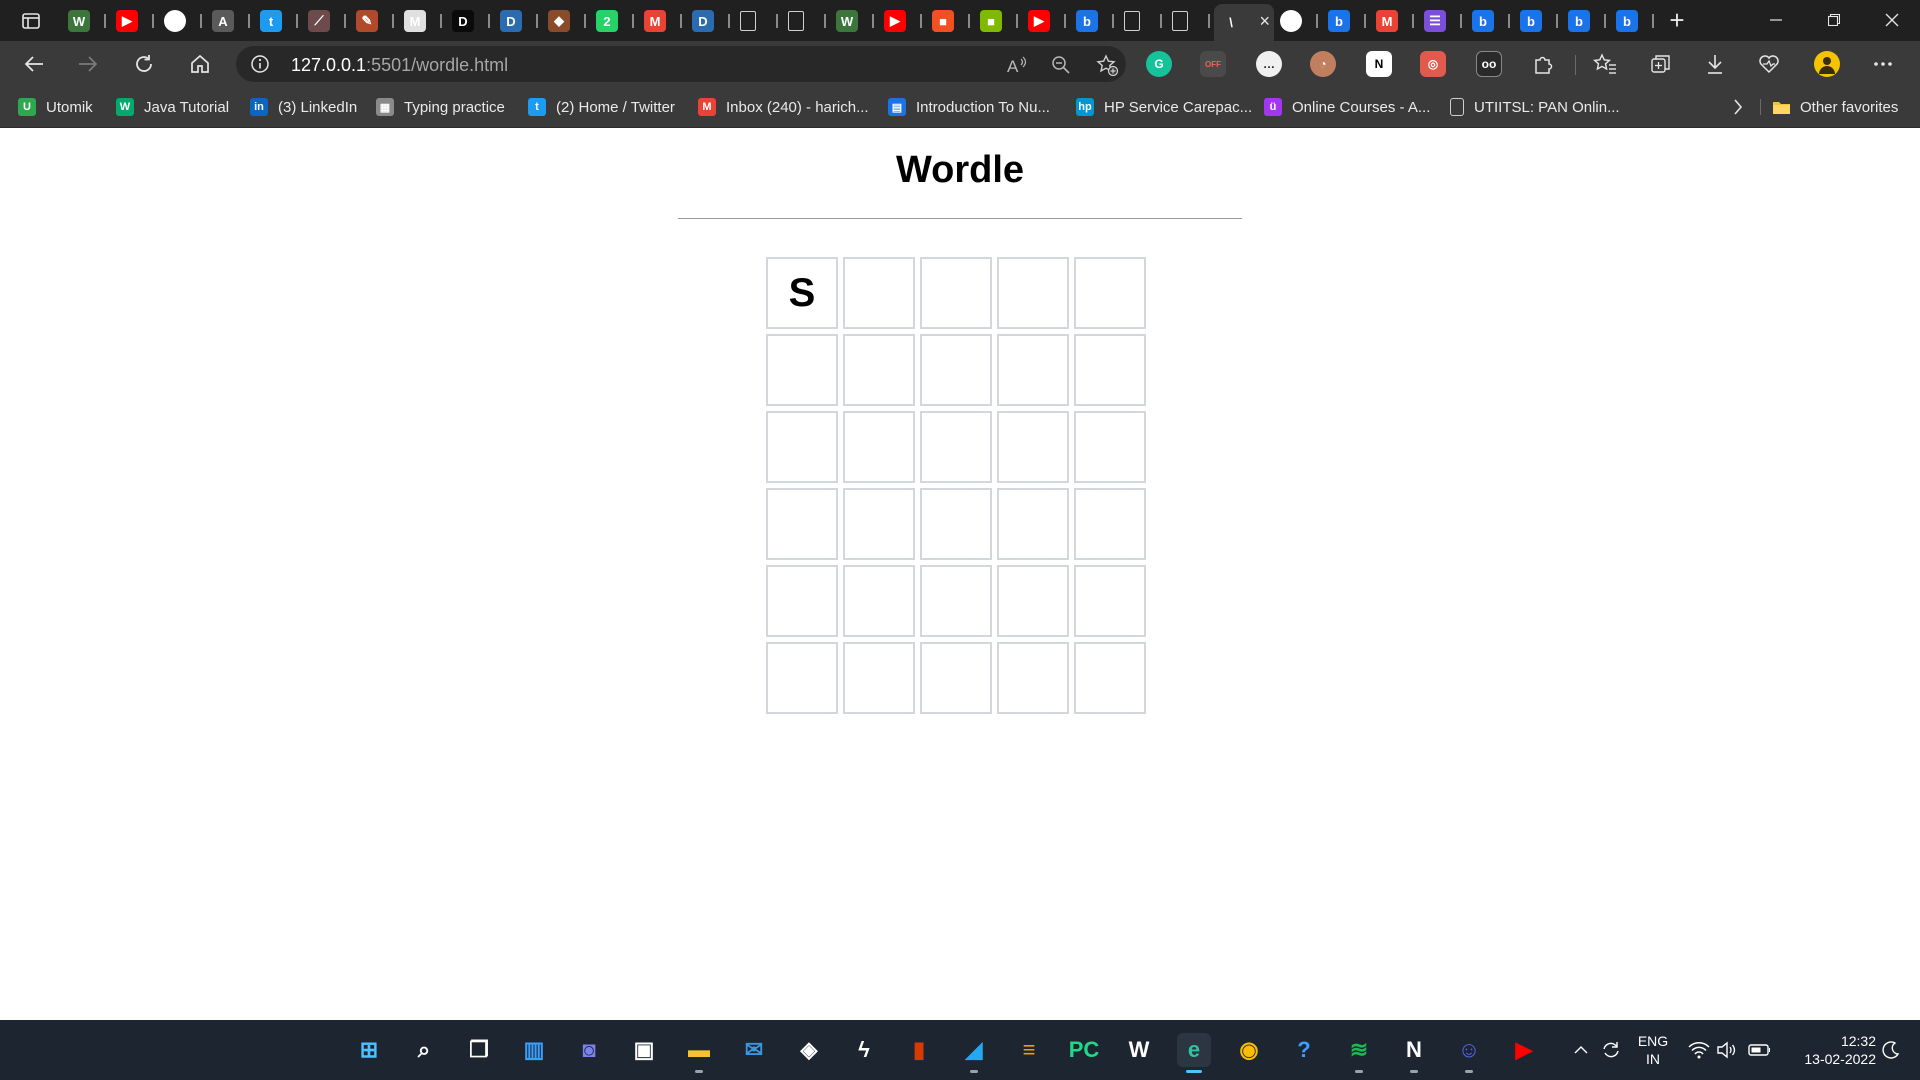 The height and width of the screenshot is (1080, 1920). I want to click on sync-status-button, so click(1611, 1050).